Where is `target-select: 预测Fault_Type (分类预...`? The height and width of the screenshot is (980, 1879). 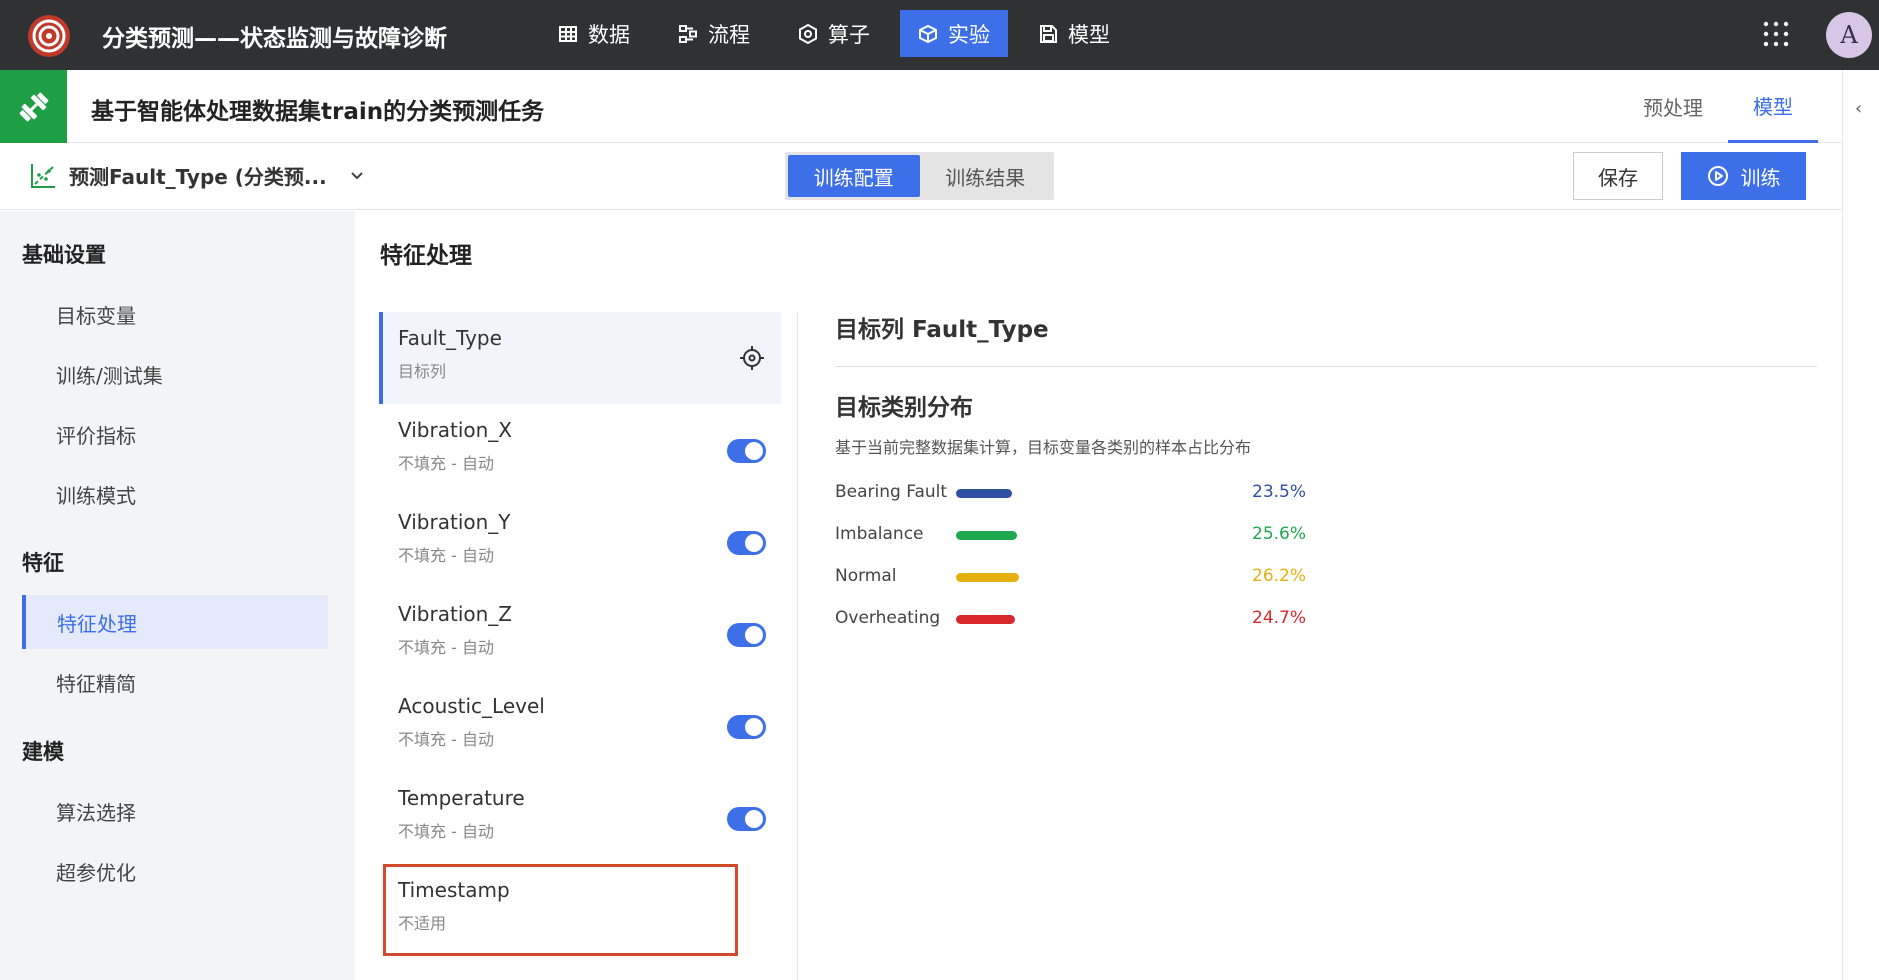
target-select: 预测Fault_Type (分类预... is located at coordinates (197, 175).